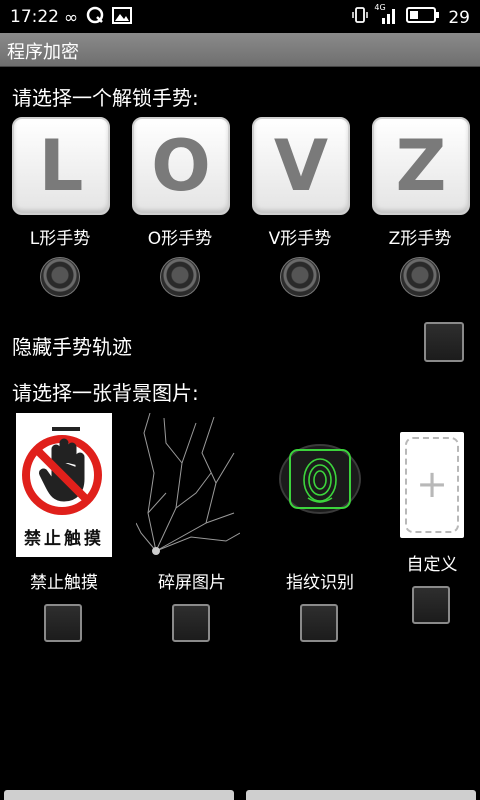  I want to click on bg-fingerprint-checkbox, so click(319, 623).